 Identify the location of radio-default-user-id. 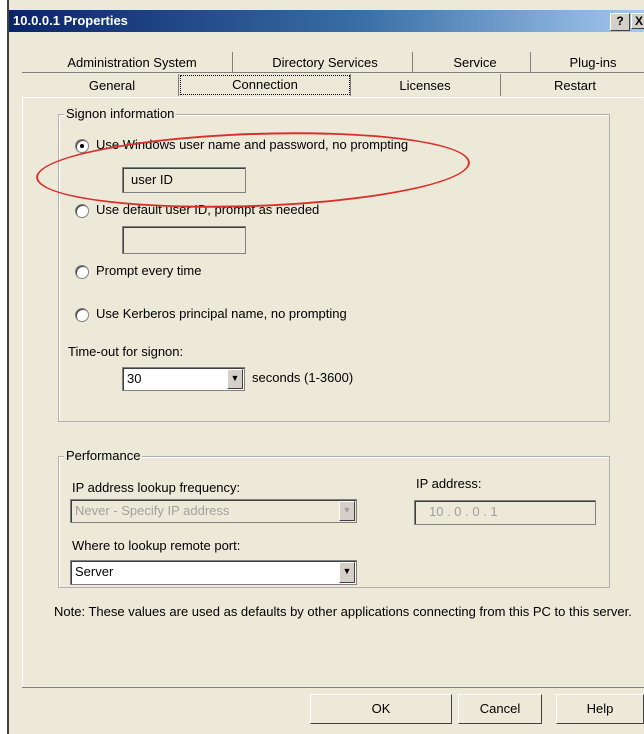
(82, 211).